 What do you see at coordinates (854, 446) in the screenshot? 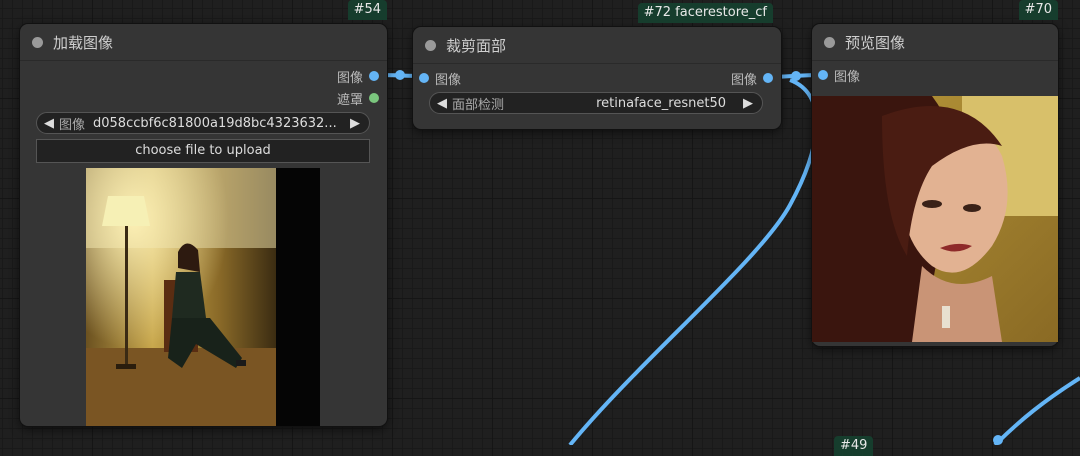
I see `node-id-badge-partial: #49` at bounding box center [854, 446].